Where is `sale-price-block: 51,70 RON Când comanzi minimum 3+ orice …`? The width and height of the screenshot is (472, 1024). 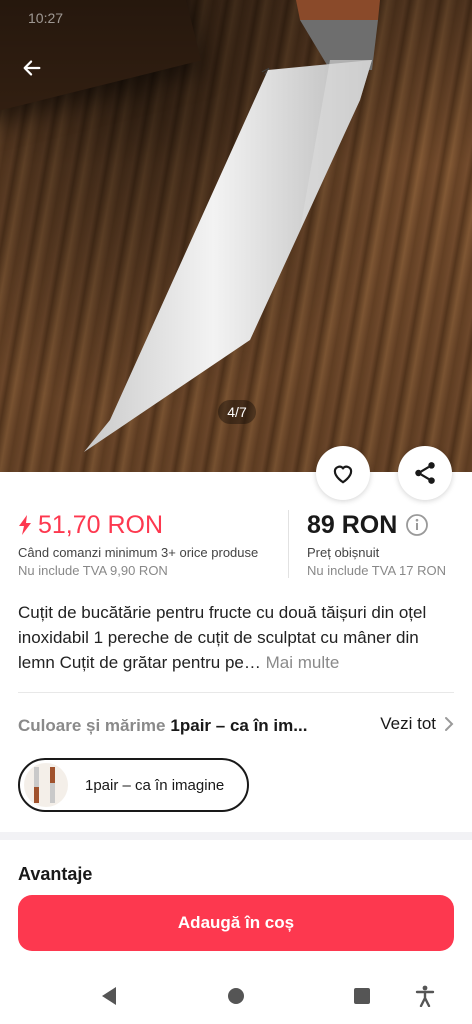
sale-price-block: 51,70 RON Când comanzi minimum 3+ orice … is located at coordinates (153, 543).